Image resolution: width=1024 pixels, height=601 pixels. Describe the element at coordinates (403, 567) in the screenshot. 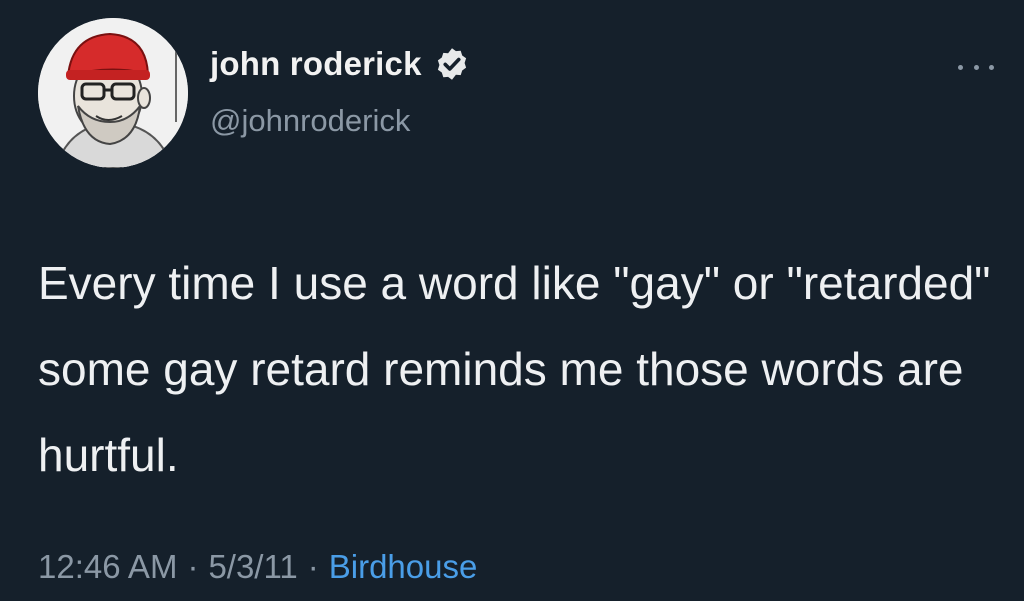

I see `tweet-source-link: Birdhouse` at that location.